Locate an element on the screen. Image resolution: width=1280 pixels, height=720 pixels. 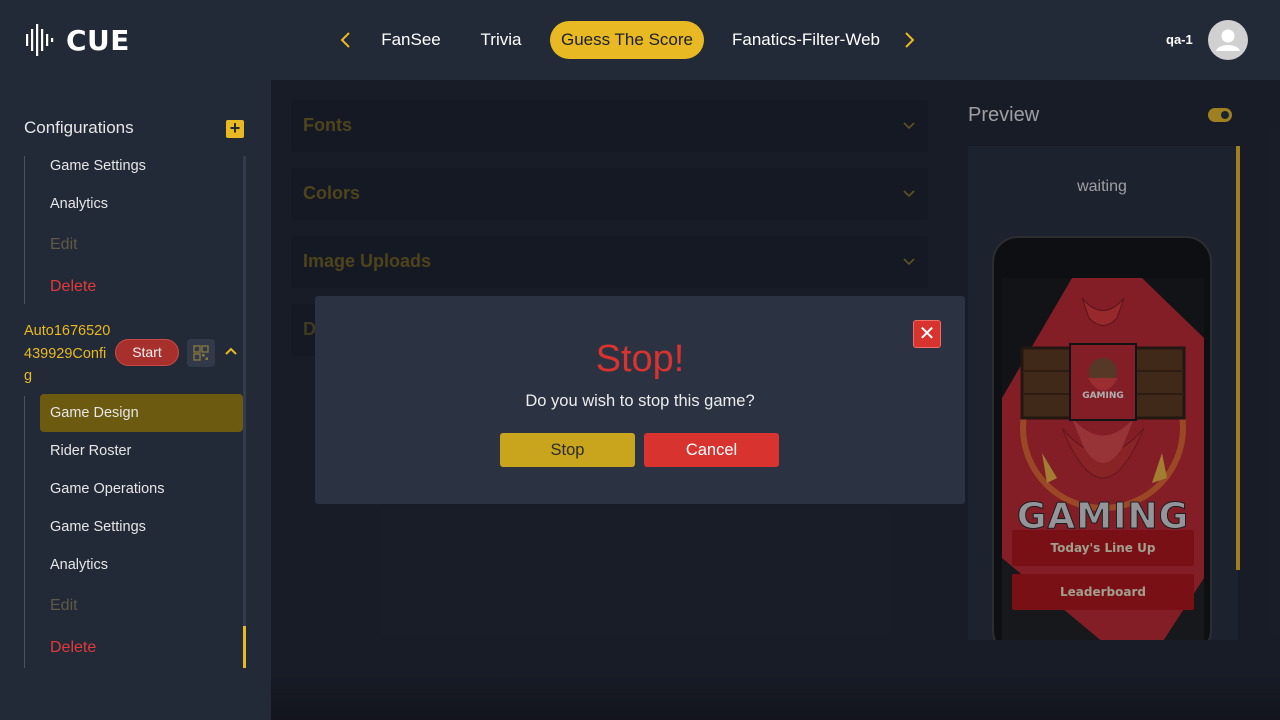
sidebar-item-analytics-2: Analytics is located at coordinates (79, 565).